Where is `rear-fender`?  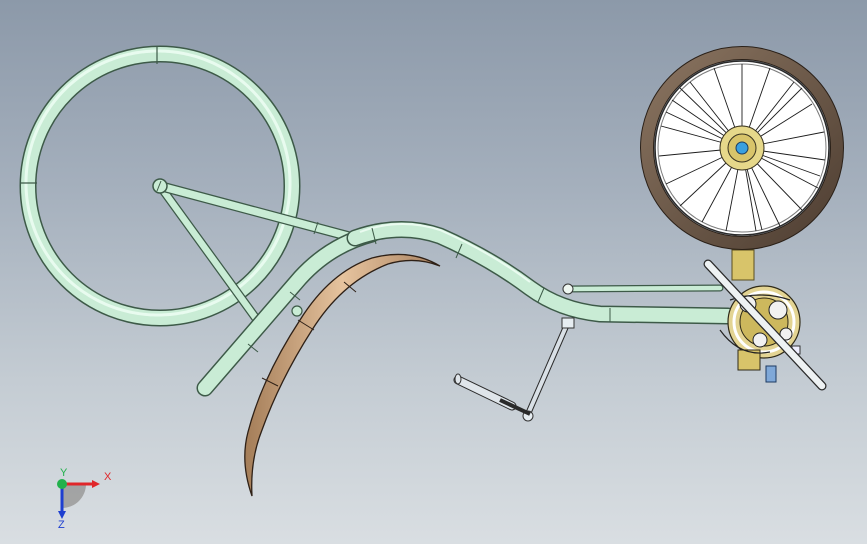 rear-fender is located at coordinates (342, 375).